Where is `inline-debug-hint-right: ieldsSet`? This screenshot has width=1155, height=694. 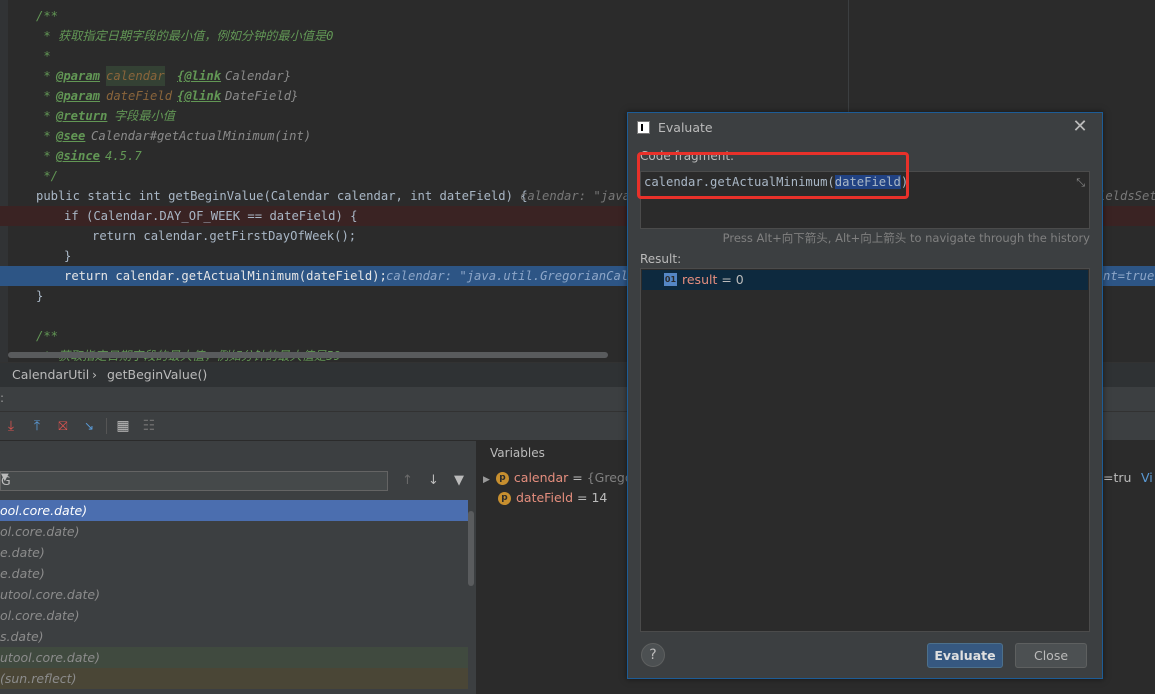
inline-debug-hint-right: ieldsSet is located at coordinates (1126, 196).